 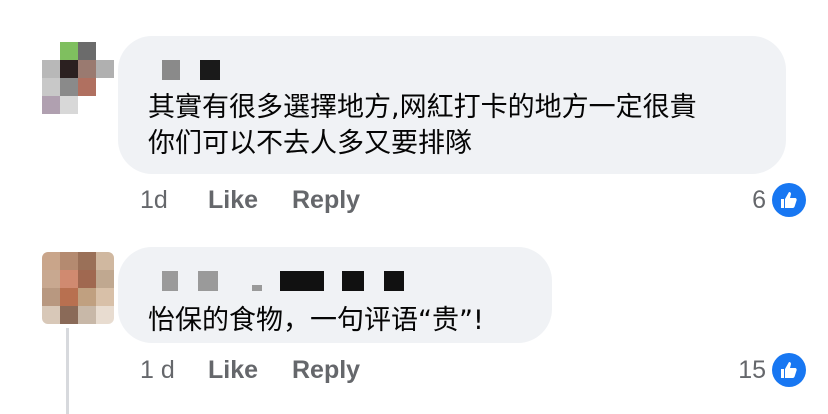 What do you see at coordinates (67, 371) in the screenshot?
I see `thread-line` at bounding box center [67, 371].